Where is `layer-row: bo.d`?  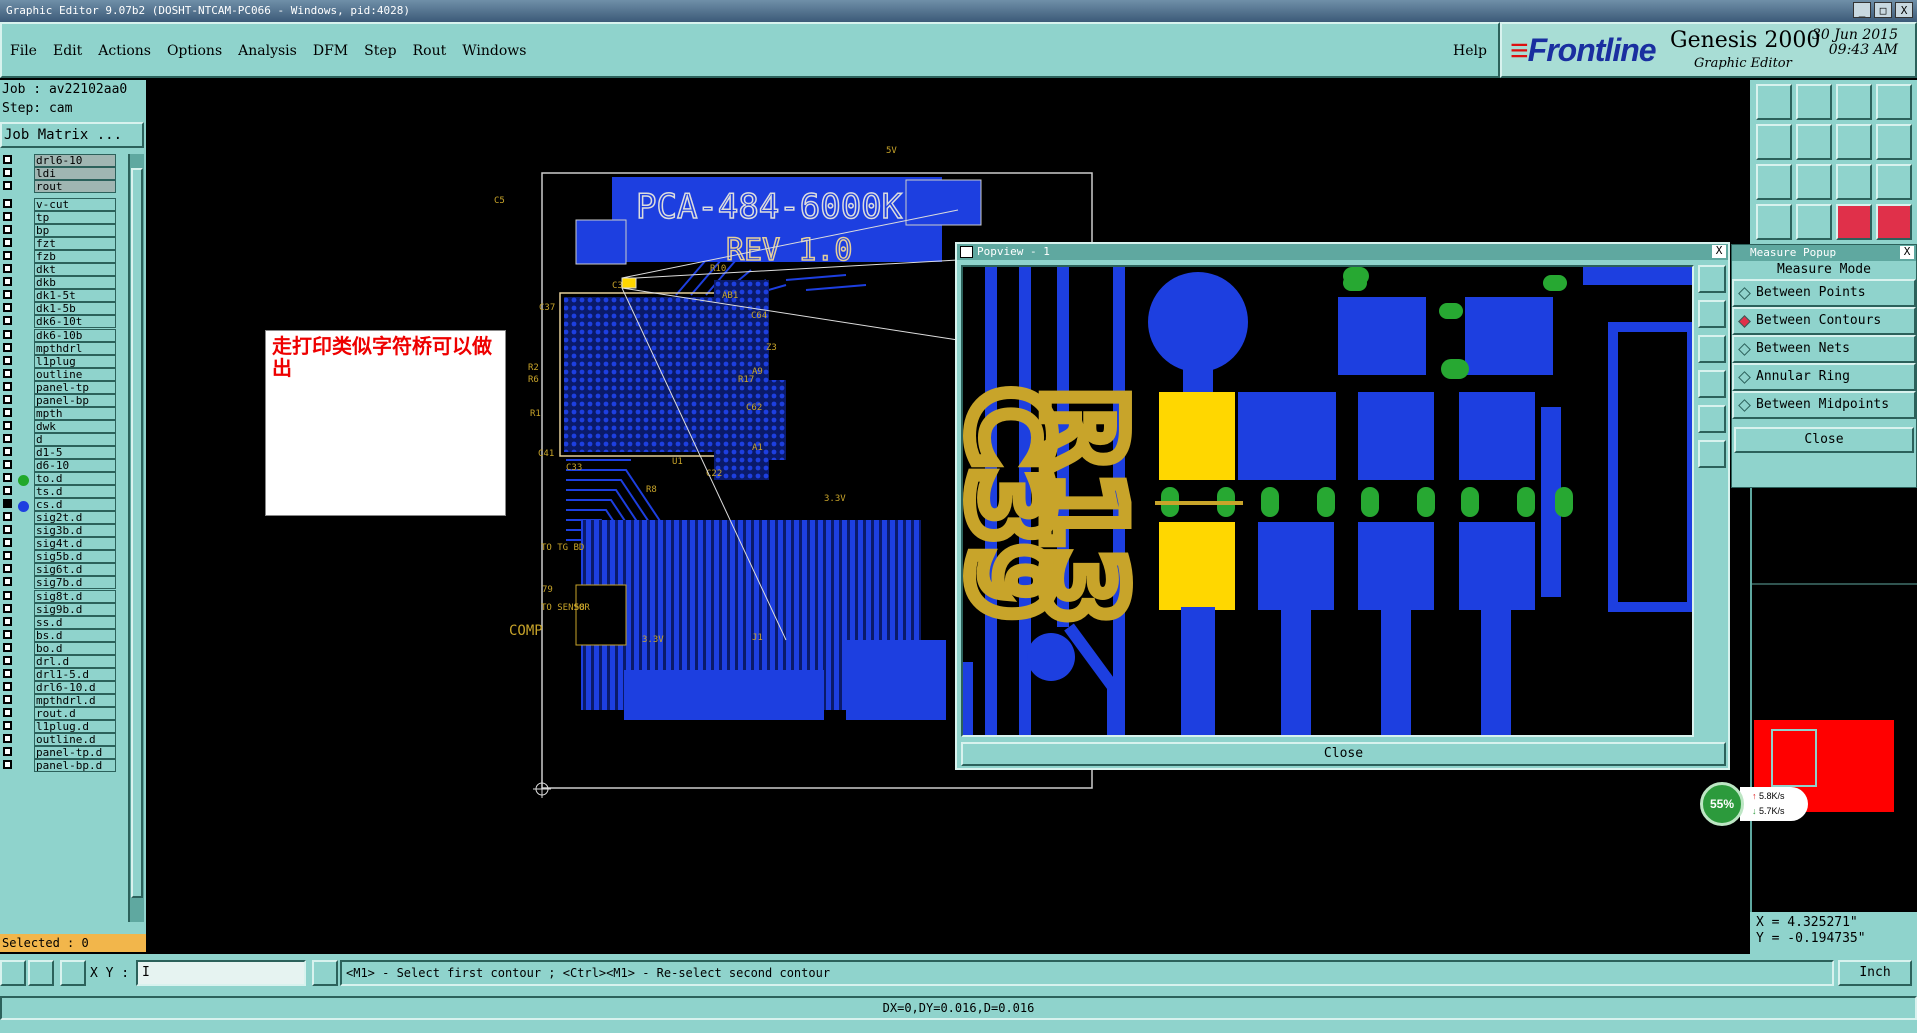
layer-row: bo.d is located at coordinates (60, 648).